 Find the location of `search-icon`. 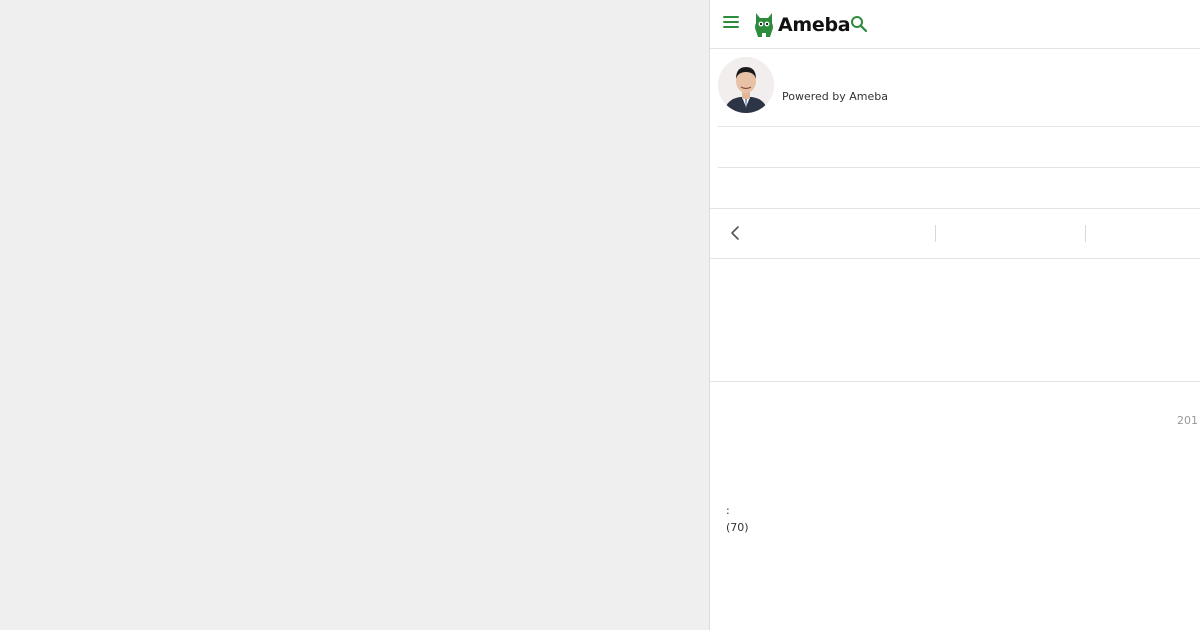

search-icon is located at coordinates (859, 24).